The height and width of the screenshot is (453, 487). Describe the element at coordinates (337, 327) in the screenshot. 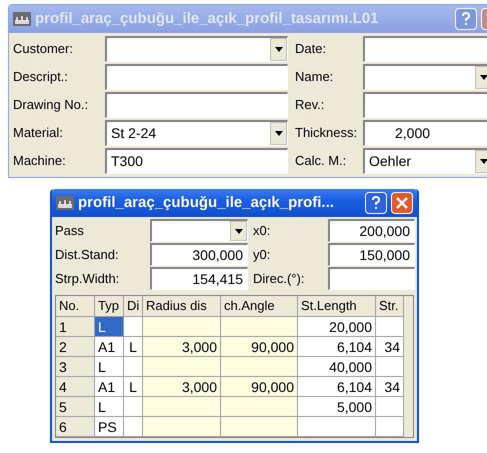

I see `table-cell: 20,000` at that location.